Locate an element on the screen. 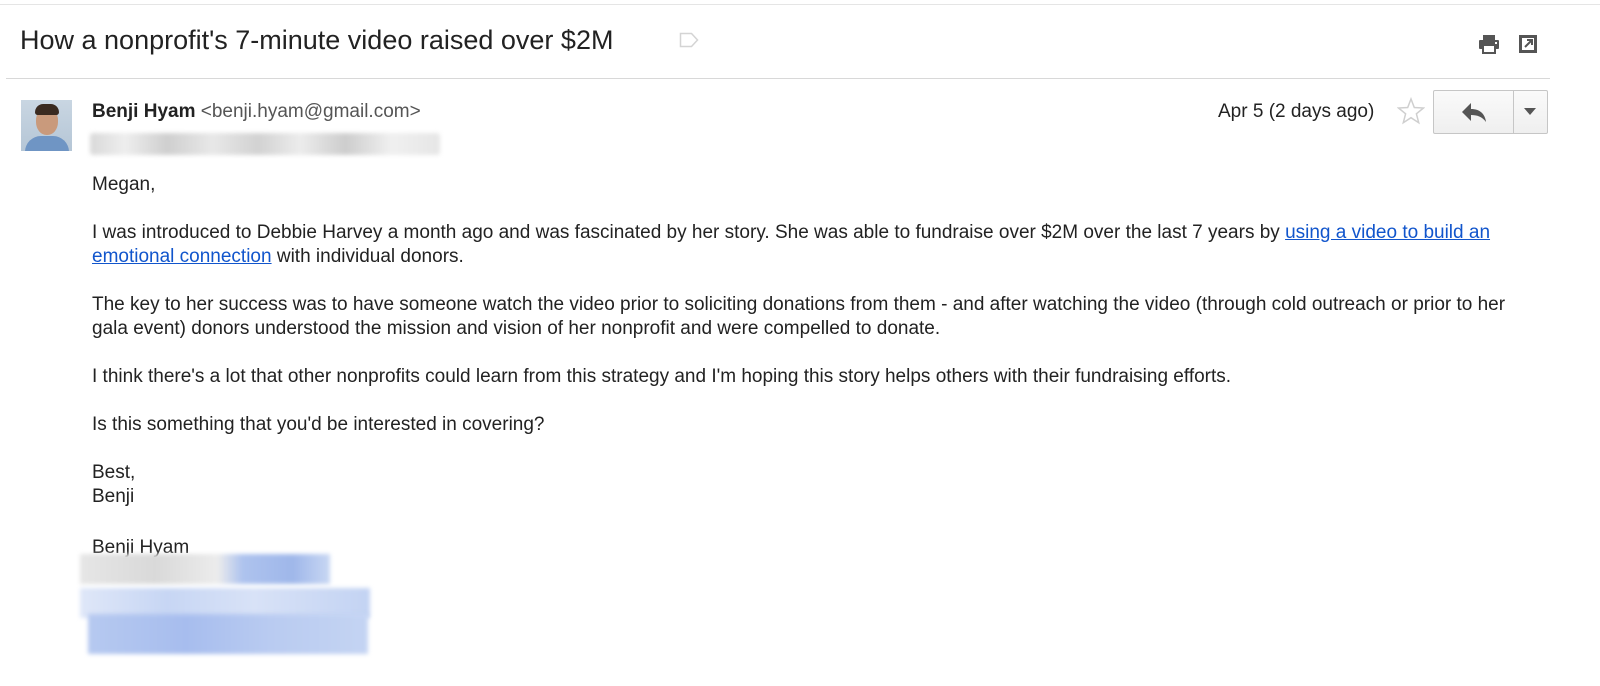 The height and width of the screenshot is (686, 1600). print-icon is located at coordinates (1489, 44).